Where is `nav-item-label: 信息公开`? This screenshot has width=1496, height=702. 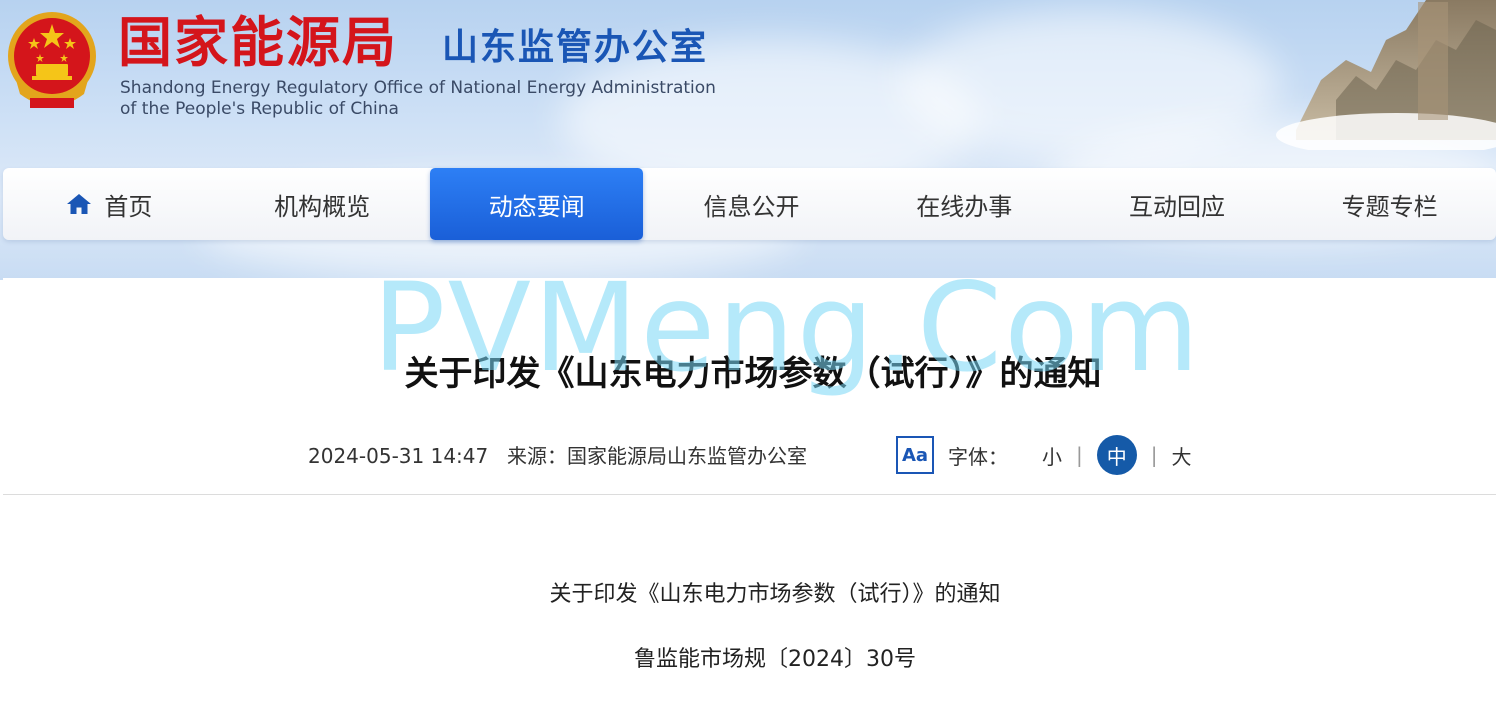
nav-item-label: 信息公开 is located at coordinates (751, 206).